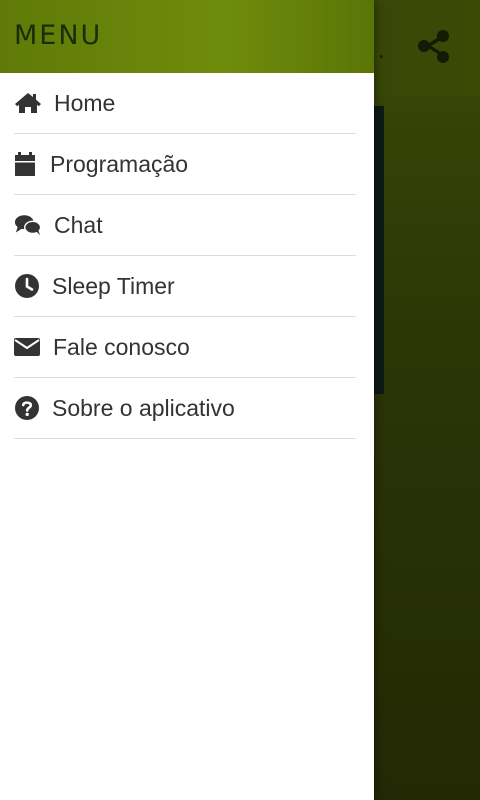 The width and height of the screenshot is (480, 800). I want to click on menu-item-chat: Chat, so click(185, 225).